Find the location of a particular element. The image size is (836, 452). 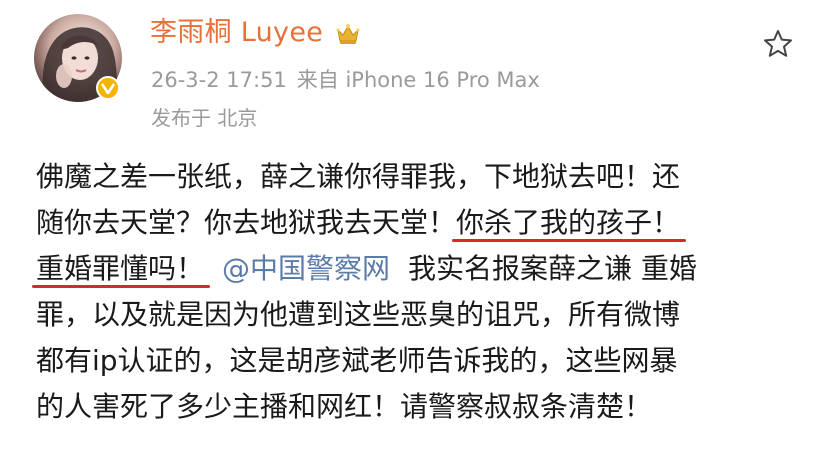

content-line-3: 重婚罪懂吗！ @中国警察网 我实名报案薛之谦 重婚 is located at coordinates (428, 269).